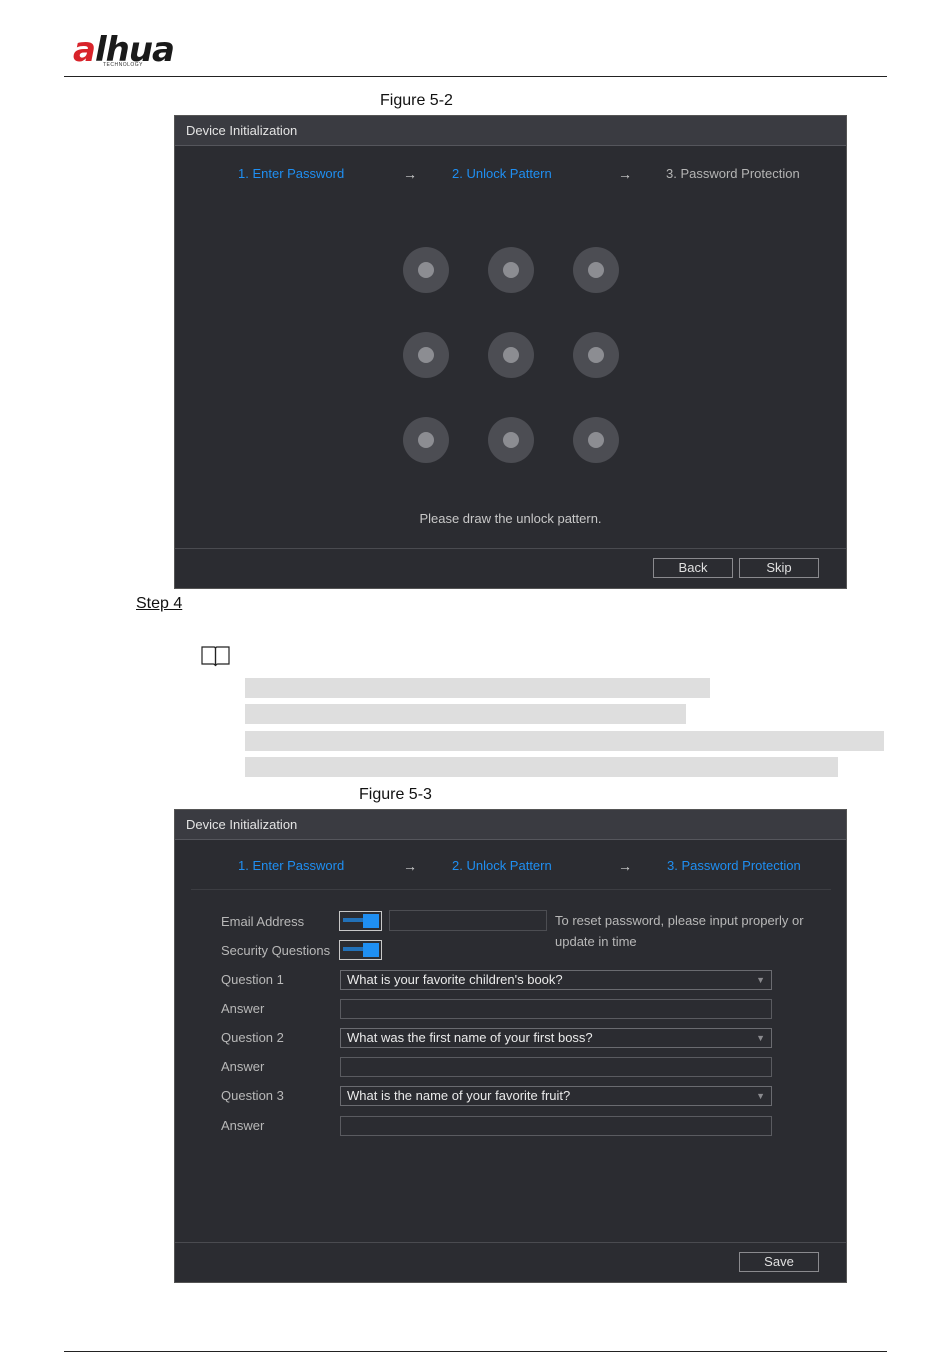  Describe the element at coordinates (556, 1126) in the screenshot. I see `answer-3-field` at that location.